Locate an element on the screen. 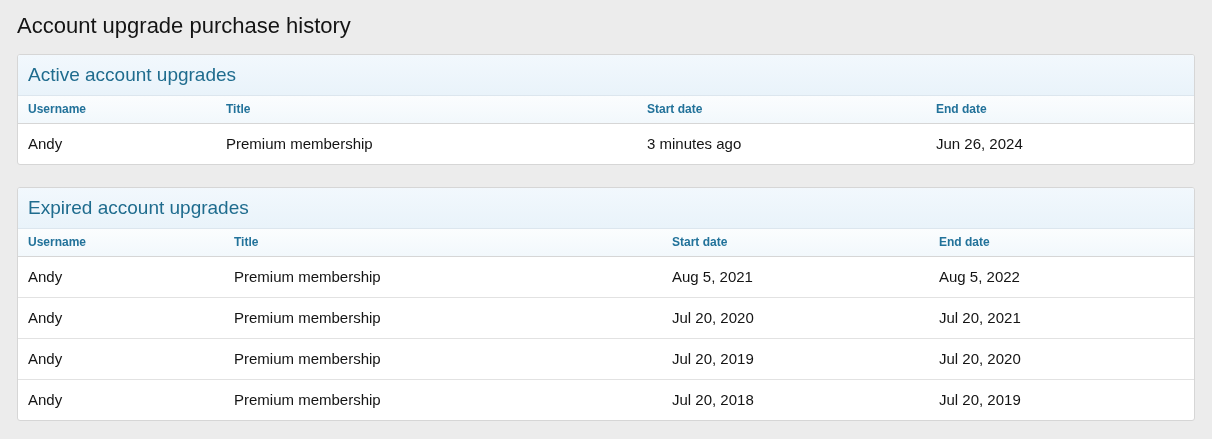 Image resolution: width=1212 pixels, height=439 pixels. table-cell: Jul 20, 2021 is located at coordinates (1061, 317).